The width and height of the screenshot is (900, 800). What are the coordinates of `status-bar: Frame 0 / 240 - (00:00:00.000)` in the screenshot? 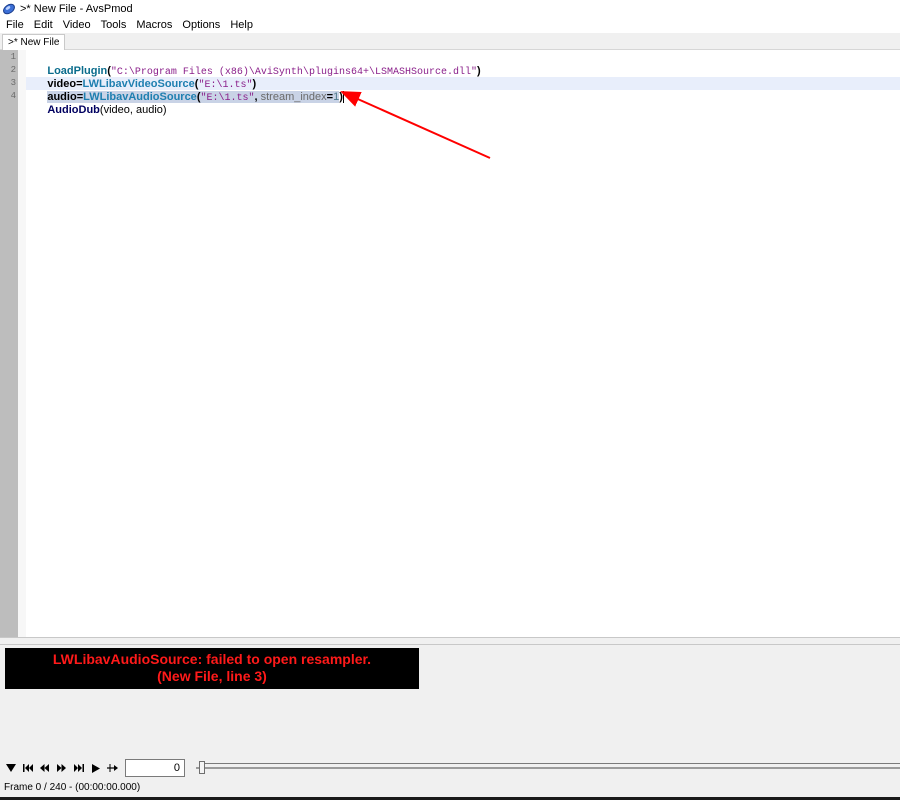 It's located at (450, 788).